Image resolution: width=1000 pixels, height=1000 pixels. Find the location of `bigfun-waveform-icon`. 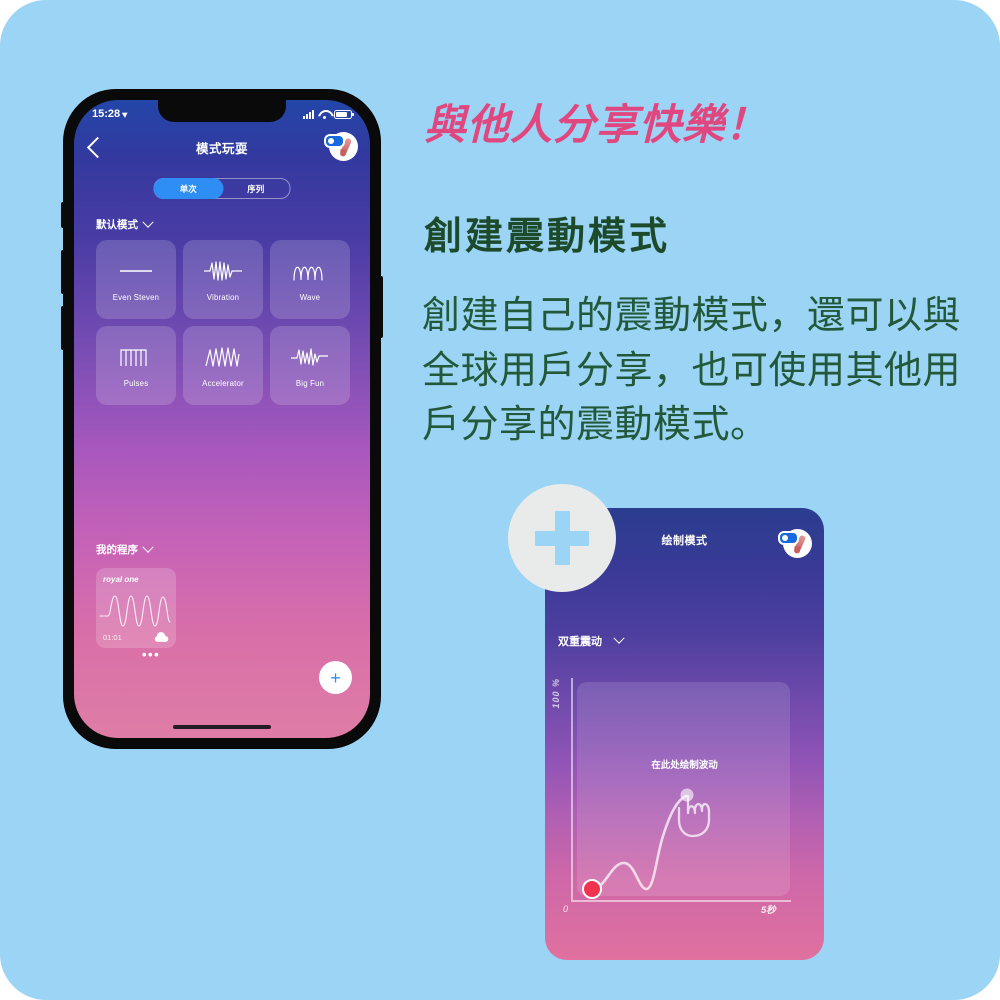

bigfun-waveform-icon is located at coordinates (310, 357).